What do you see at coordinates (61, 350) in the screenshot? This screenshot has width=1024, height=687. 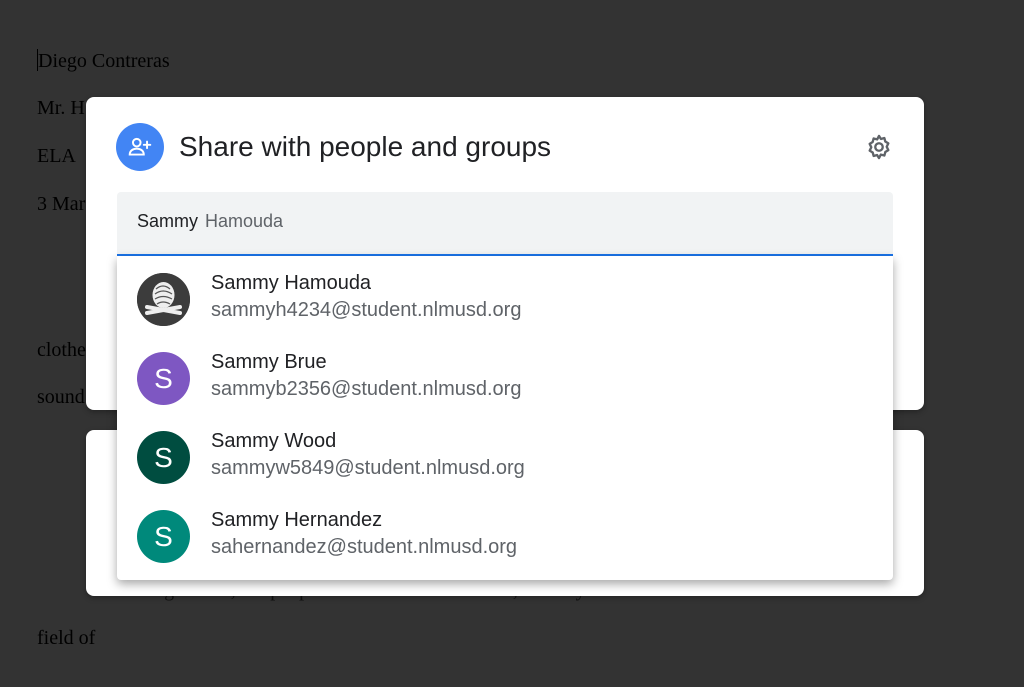 I see `doc-line-body-1: clothe` at bounding box center [61, 350].